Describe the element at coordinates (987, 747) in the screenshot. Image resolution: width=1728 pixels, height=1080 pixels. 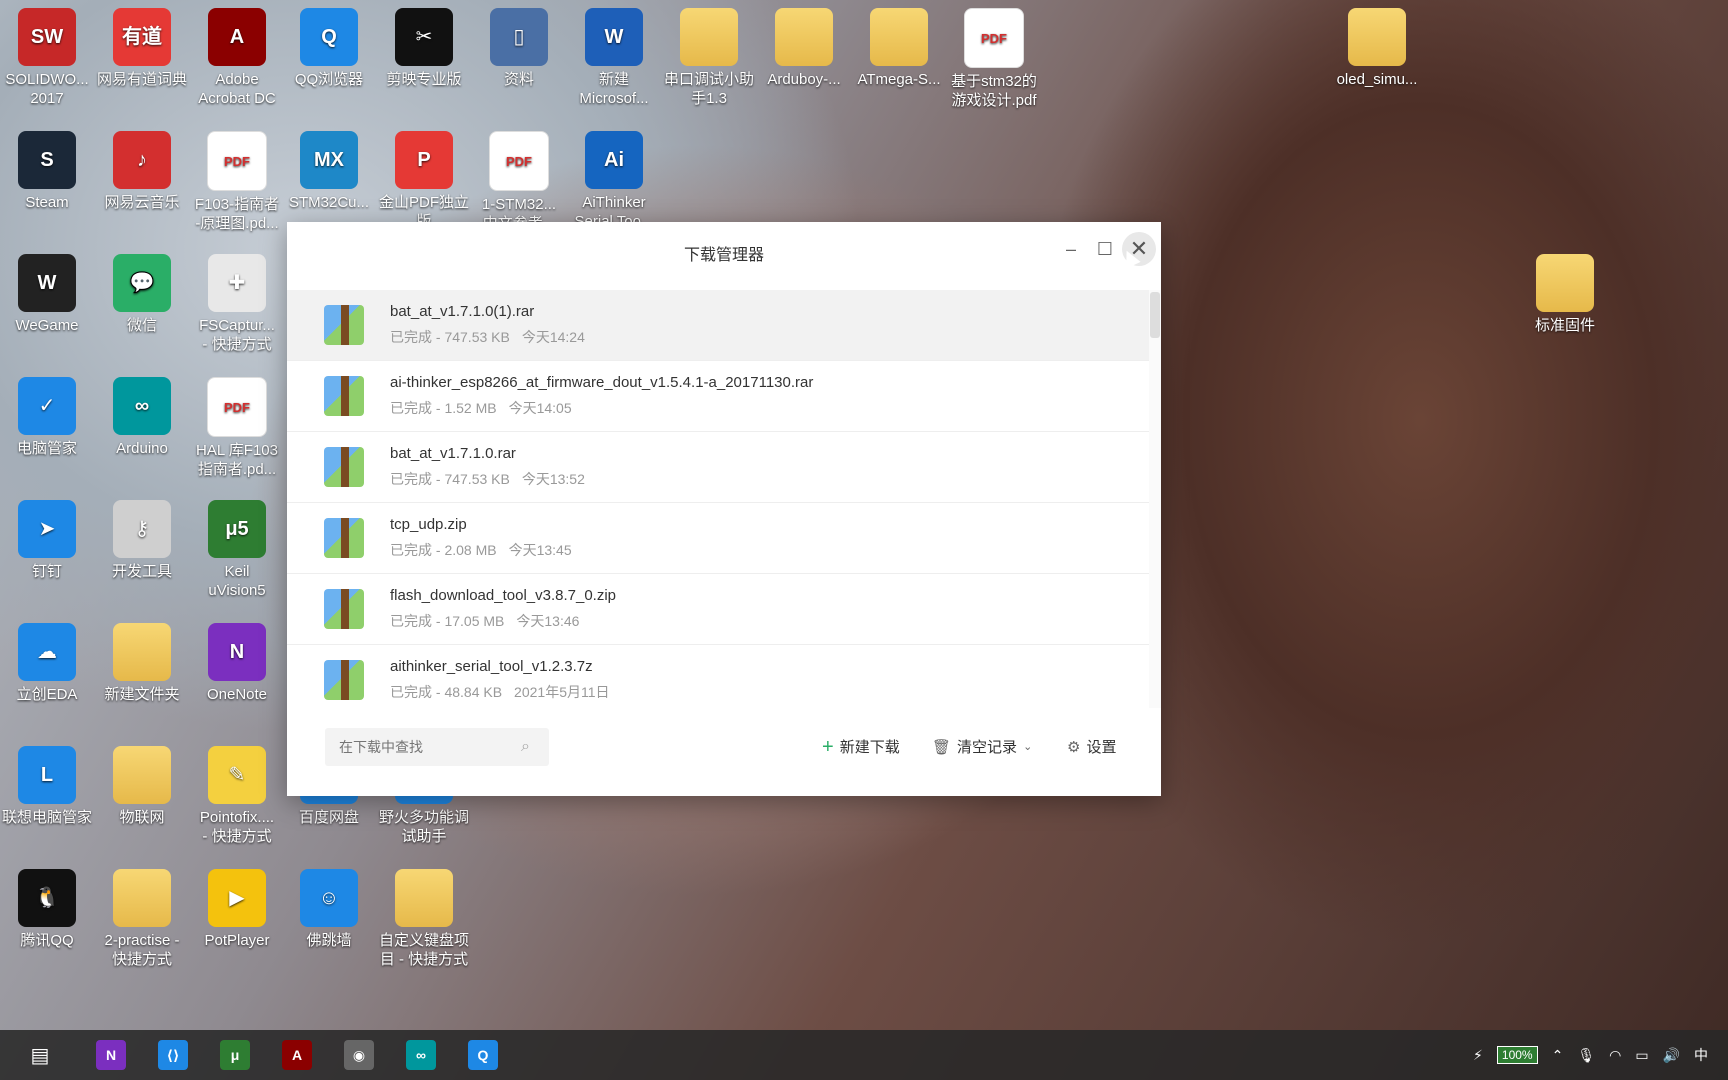
I see `clear-records-label: 清空记录` at that location.